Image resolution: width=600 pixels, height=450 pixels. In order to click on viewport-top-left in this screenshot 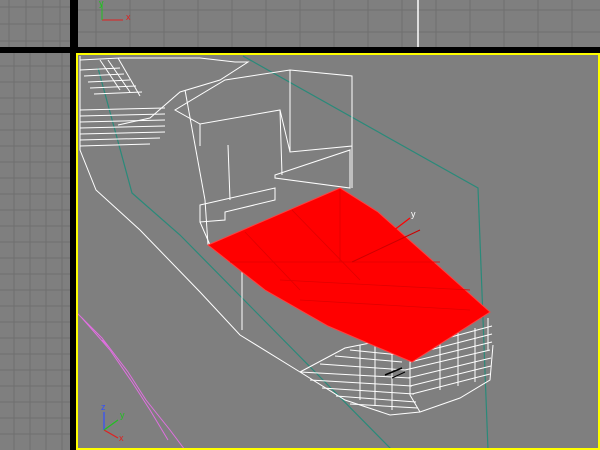, I will do `click(35, 23)`.